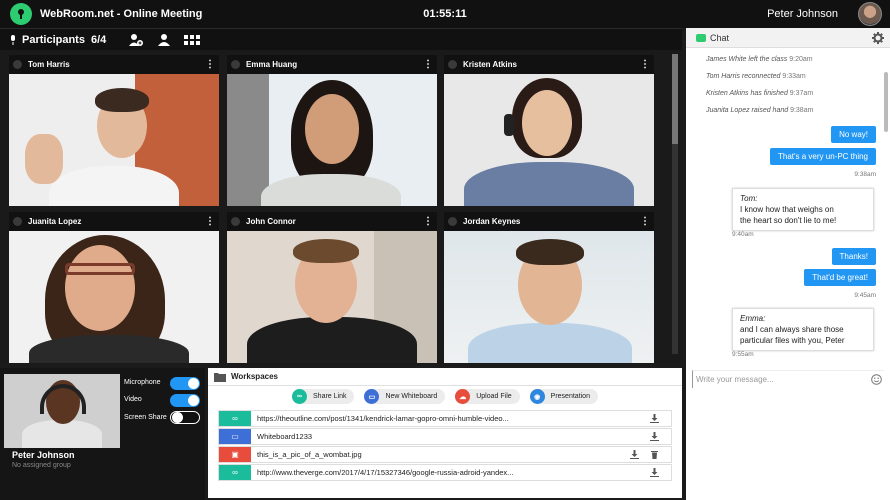 The height and width of the screenshot is (500, 890). I want to click on tile-header: Kristen Atkins ⋮, so click(549, 64).